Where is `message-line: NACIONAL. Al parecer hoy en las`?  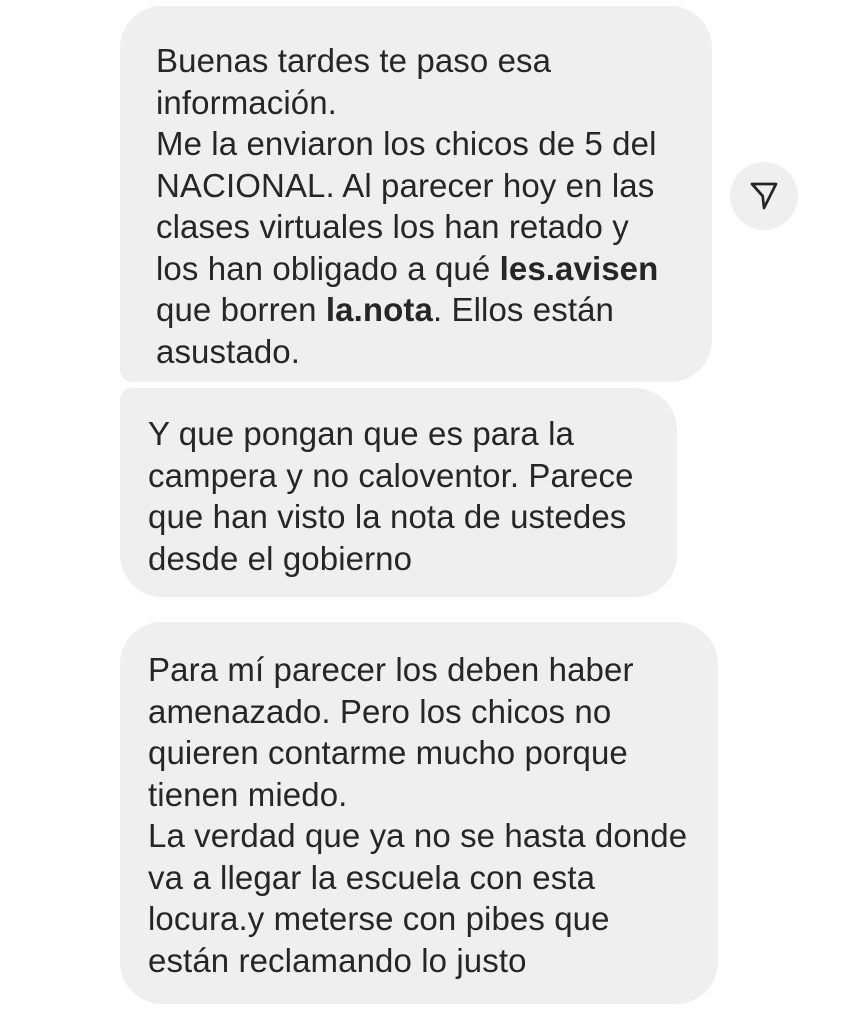
message-line: NACIONAL. Al parecer hoy en las is located at coordinates (424, 186).